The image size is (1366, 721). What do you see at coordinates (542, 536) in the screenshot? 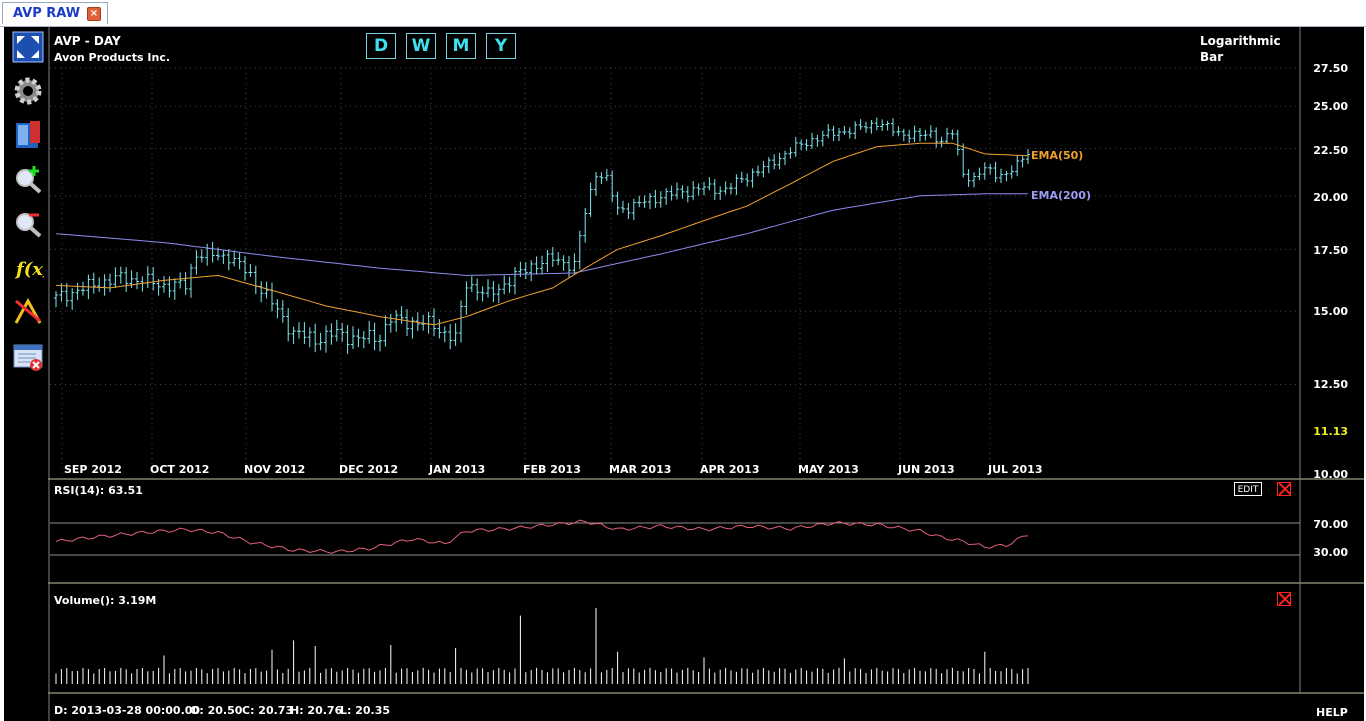
I see `rsi-line` at bounding box center [542, 536].